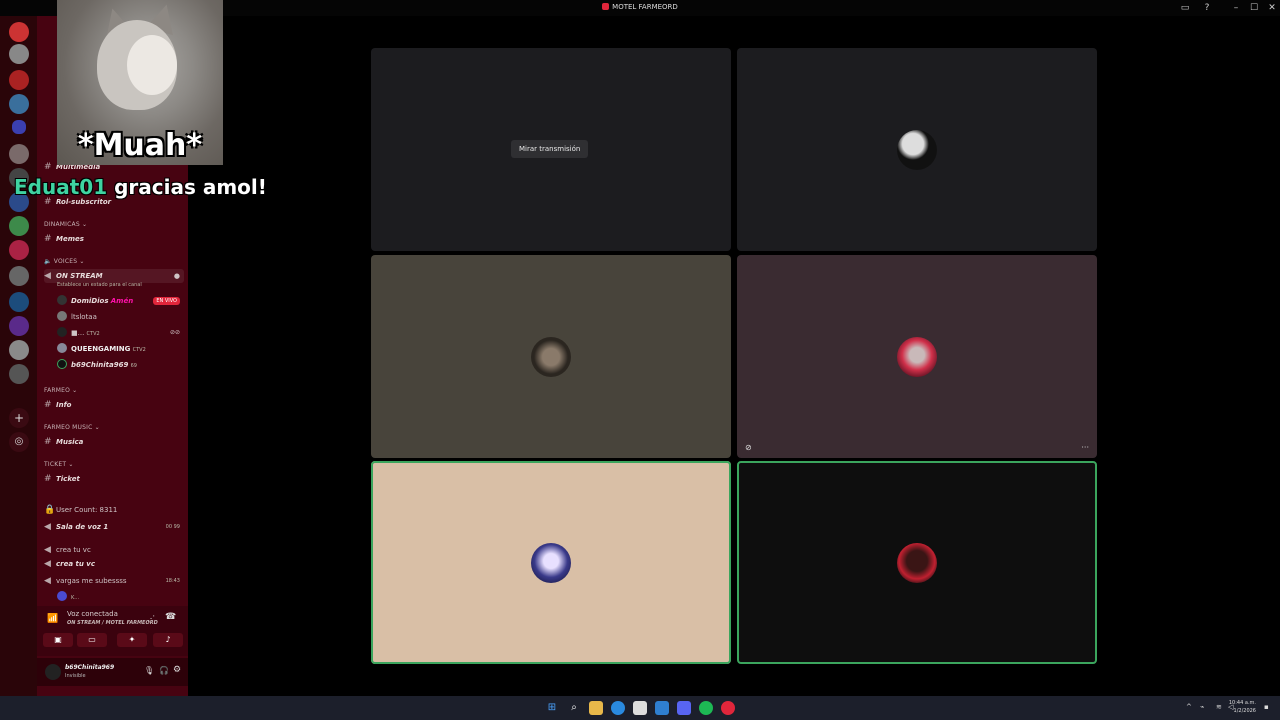 This screenshot has width=1280, height=720. What do you see at coordinates (53, 672) in the screenshot?
I see `avatar` at bounding box center [53, 672].